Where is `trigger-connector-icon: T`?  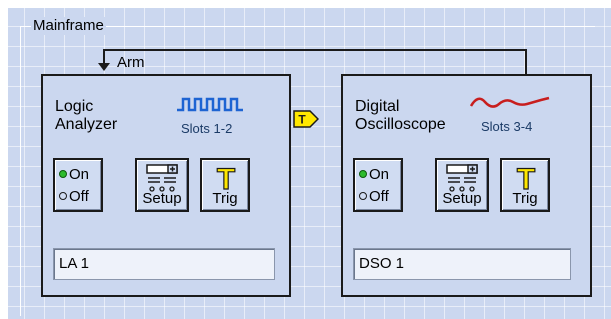 trigger-connector-icon: T is located at coordinates (306, 119).